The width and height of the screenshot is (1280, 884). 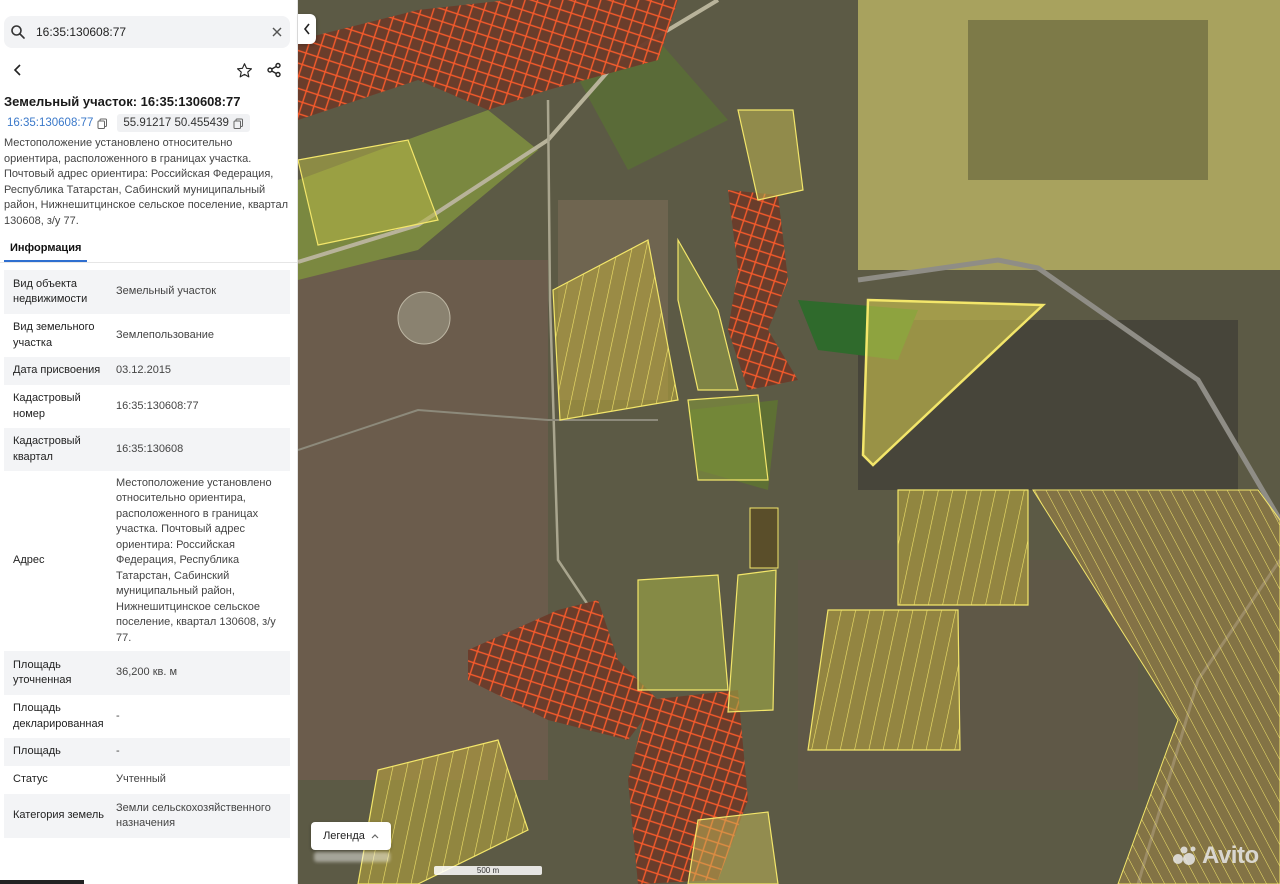 What do you see at coordinates (29, 560) in the screenshot?
I see `row-key: Адрес` at bounding box center [29, 560].